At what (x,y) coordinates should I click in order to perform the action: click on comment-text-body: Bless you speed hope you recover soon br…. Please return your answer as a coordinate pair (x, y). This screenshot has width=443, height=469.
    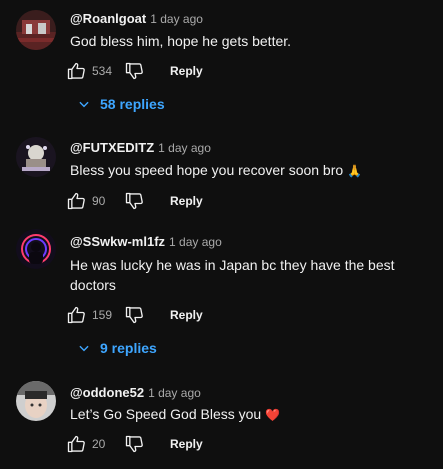
    Looking at the image, I should click on (207, 170).